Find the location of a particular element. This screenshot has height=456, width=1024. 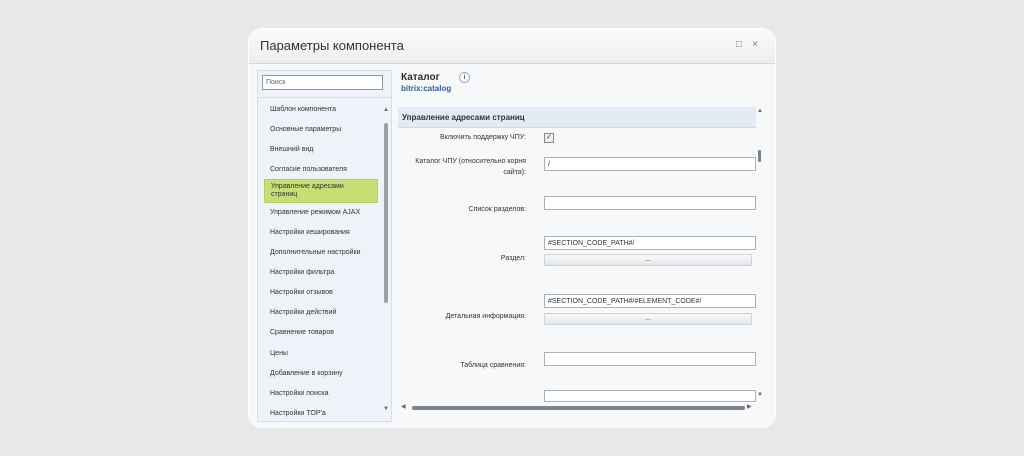

sidebar-item-filter: Настройки фильтра is located at coordinates (321, 273).